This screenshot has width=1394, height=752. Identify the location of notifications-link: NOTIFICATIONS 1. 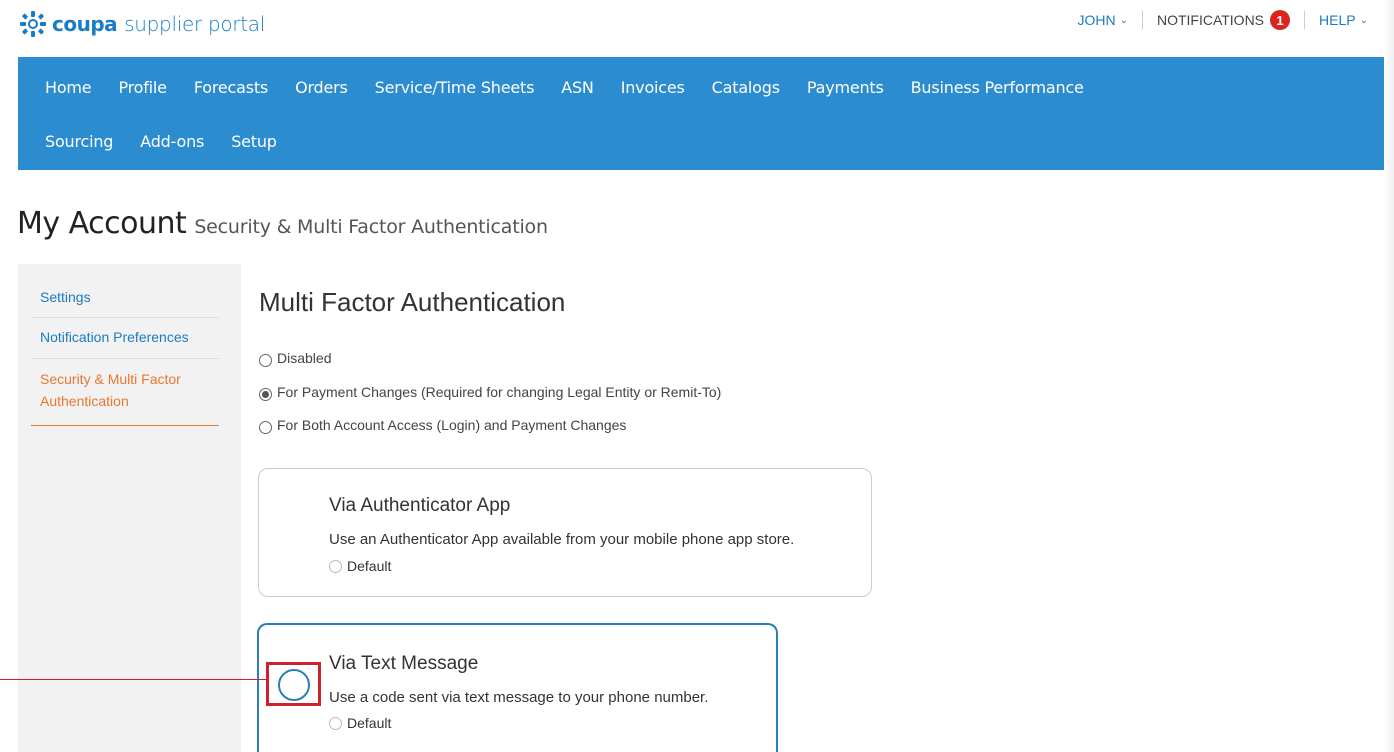
(1223, 20).